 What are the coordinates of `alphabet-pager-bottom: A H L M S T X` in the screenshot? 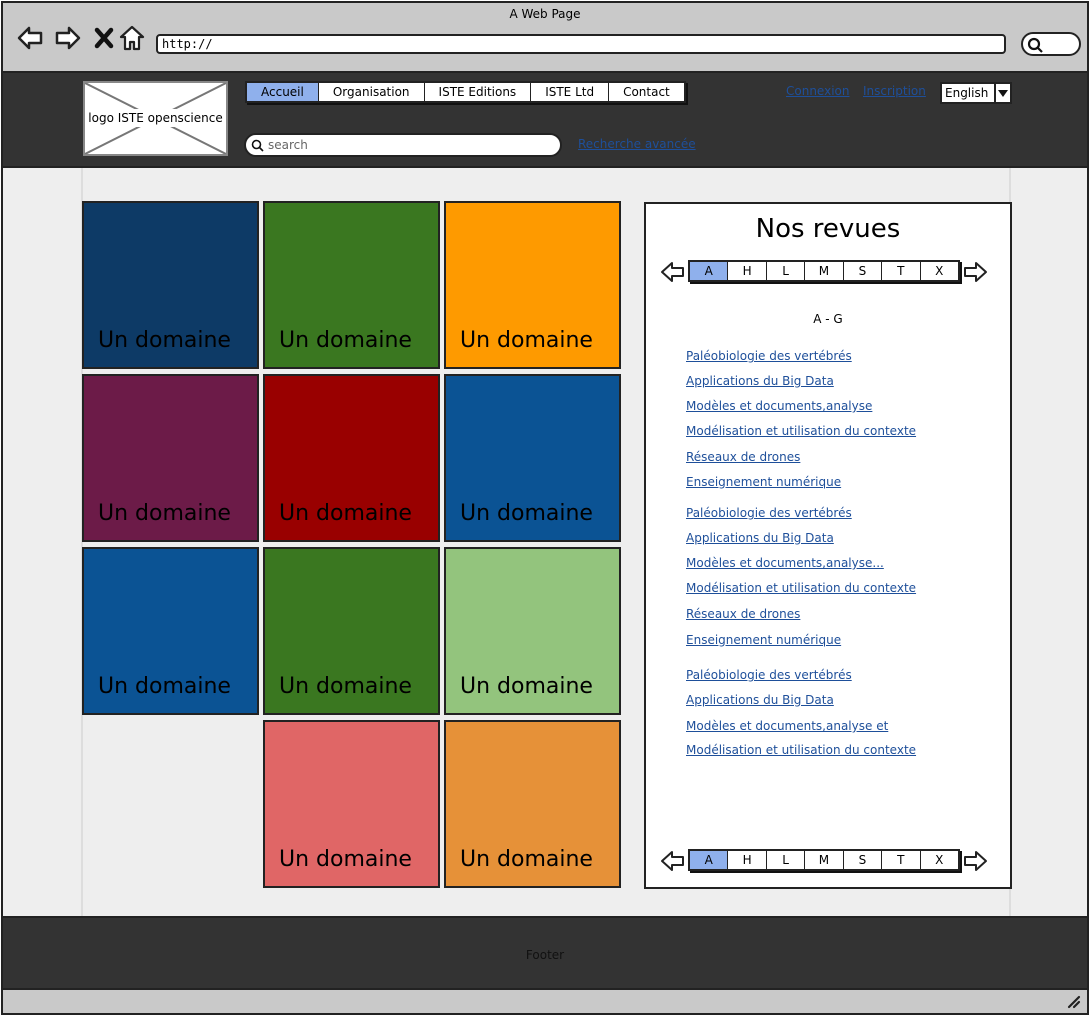 It's located at (824, 861).